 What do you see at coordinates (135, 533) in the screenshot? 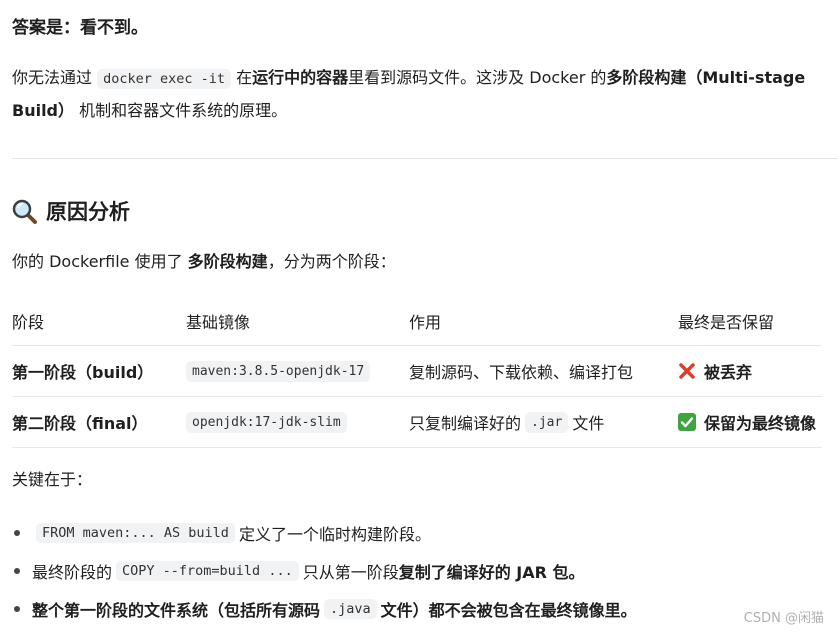
I see `inline-code: FROM maven:... AS build` at bounding box center [135, 533].